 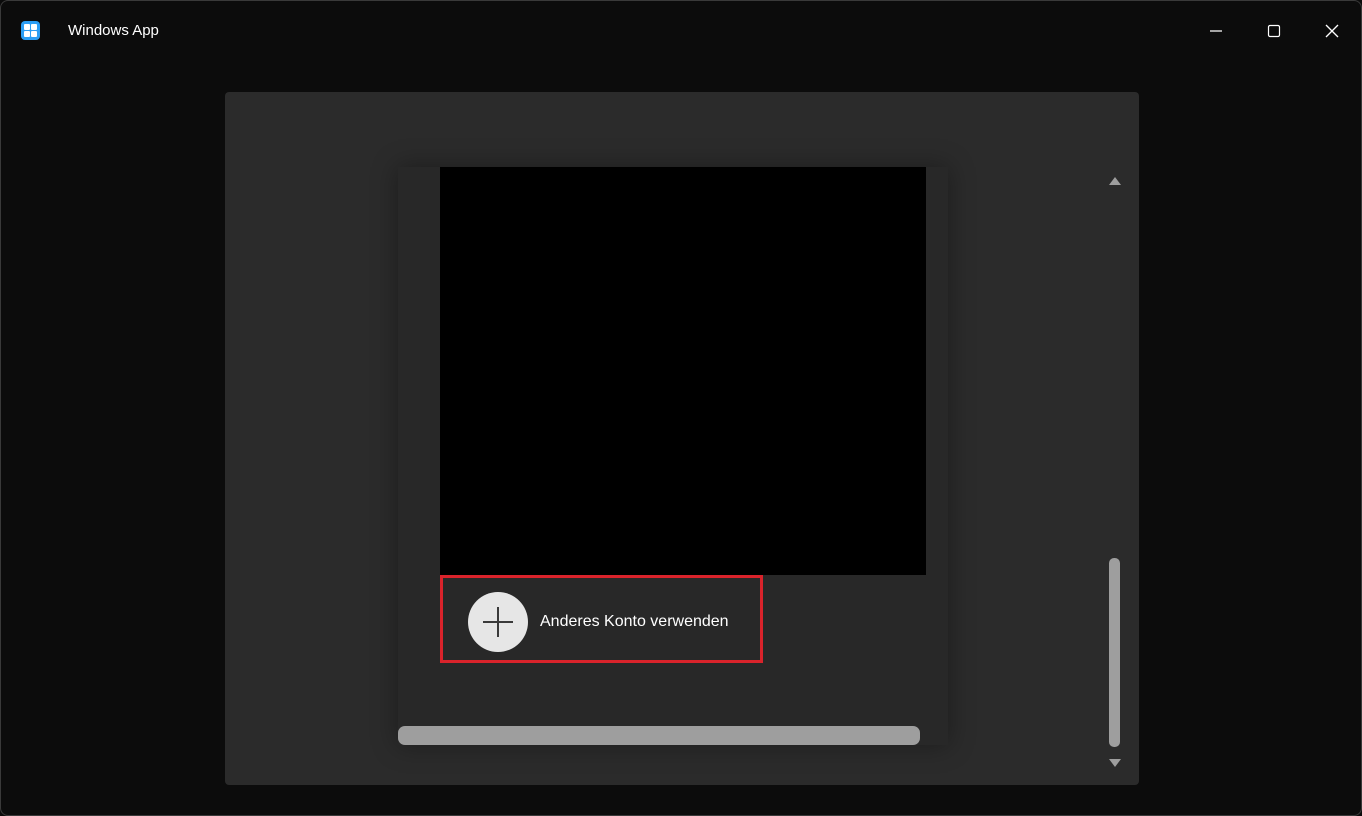 What do you see at coordinates (113, 30) in the screenshot?
I see `window-title: Windows App` at bounding box center [113, 30].